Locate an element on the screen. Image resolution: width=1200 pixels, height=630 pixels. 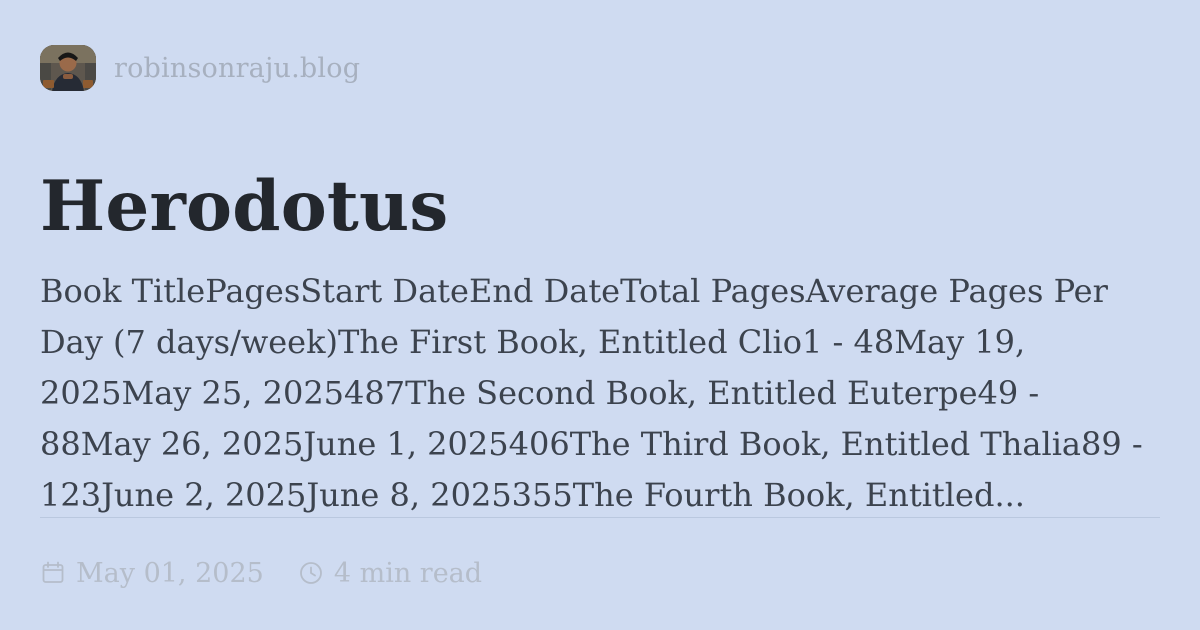
calendar-icon is located at coordinates (53, 572).